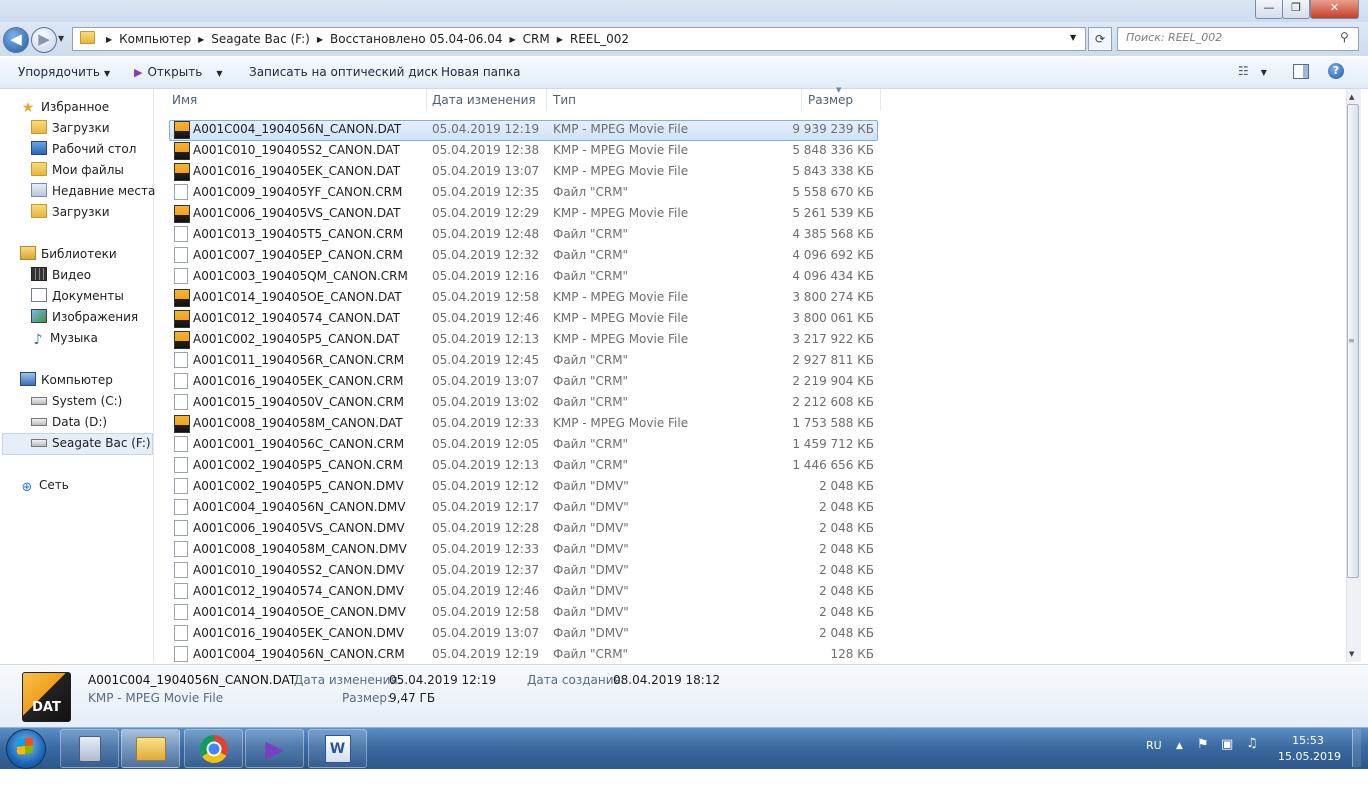  Describe the element at coordinates (44, 485) in the screenshot. I see `nav-network: ⊕ Сеть` at that location.